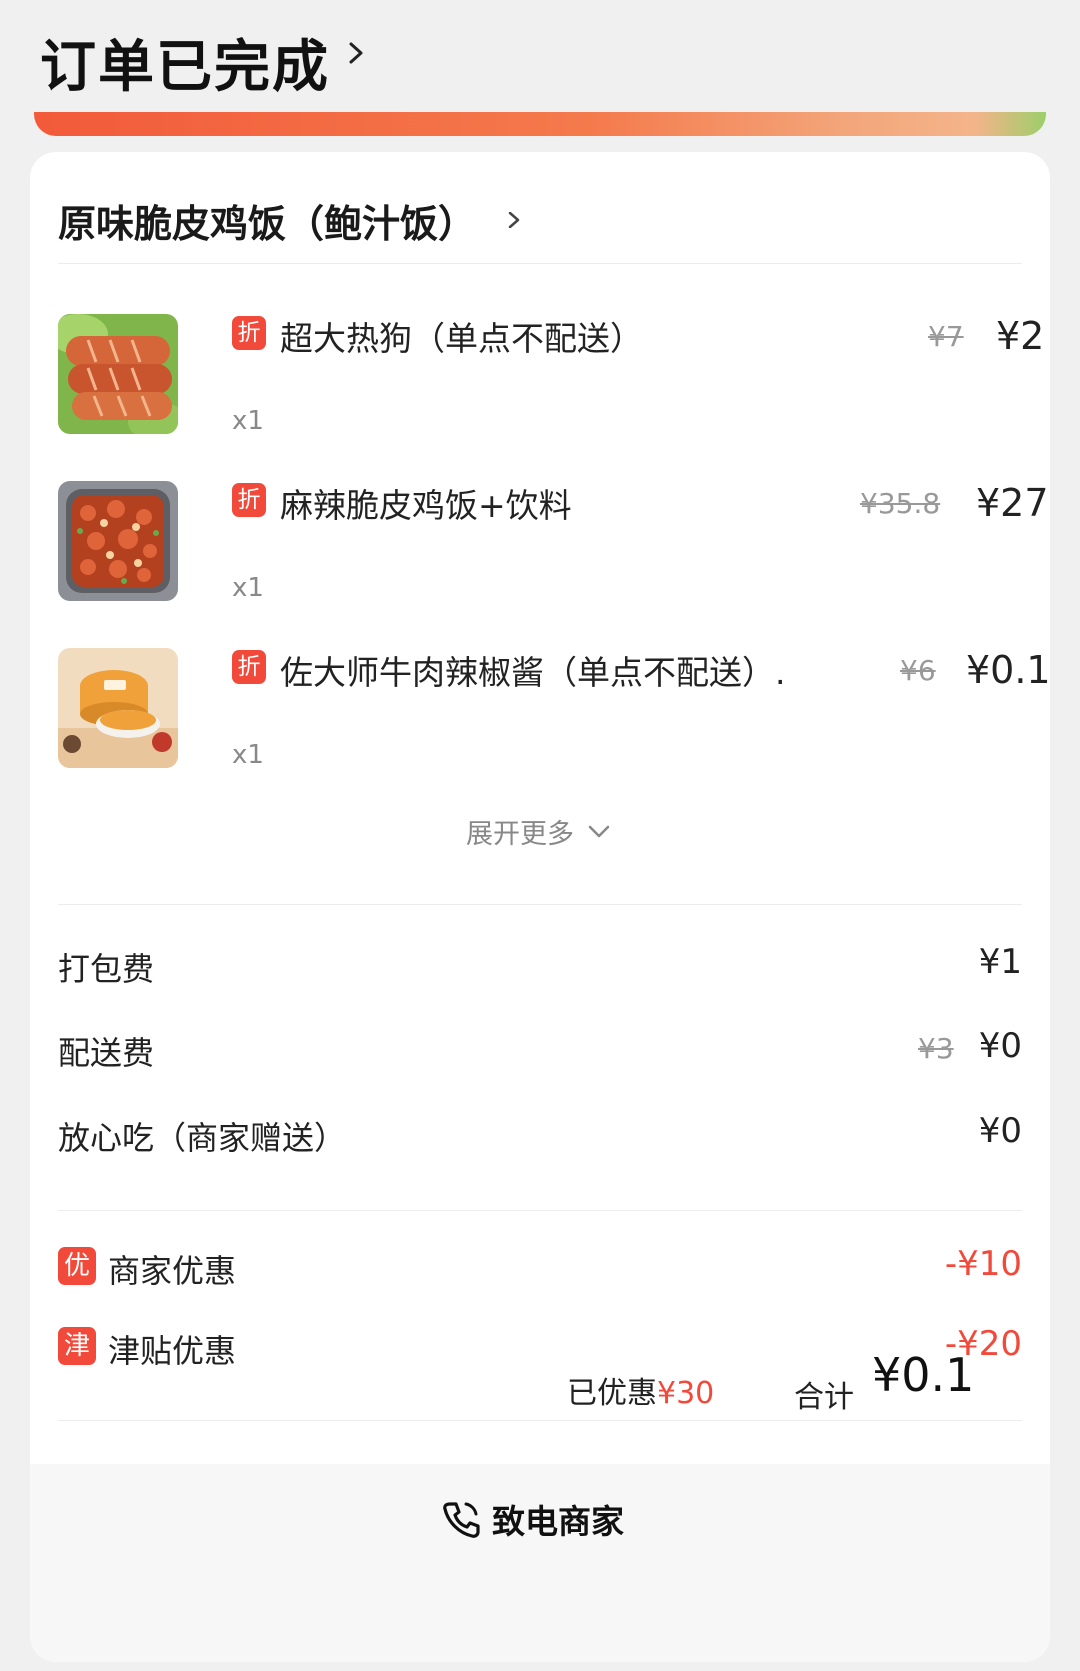 This screenshot has width=1080, height=1671. What do you see at coordinates (118, 708) in the screenshot?
I see `item-image-chili-sauce` at bounding box center [118, 708].